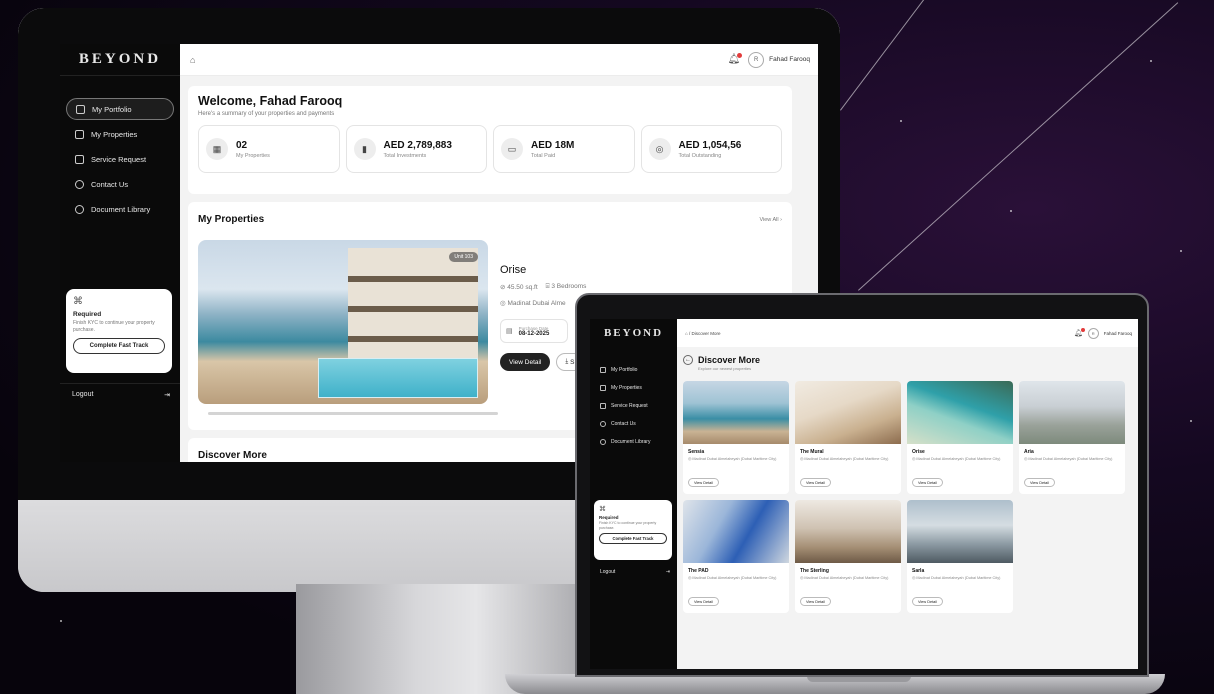 This screenshot has height=694, width=1214. What do you see at coordinates (353, 413) in the screenshot?
I see `carousel-scrollbar` at bounding box center [353, 413].